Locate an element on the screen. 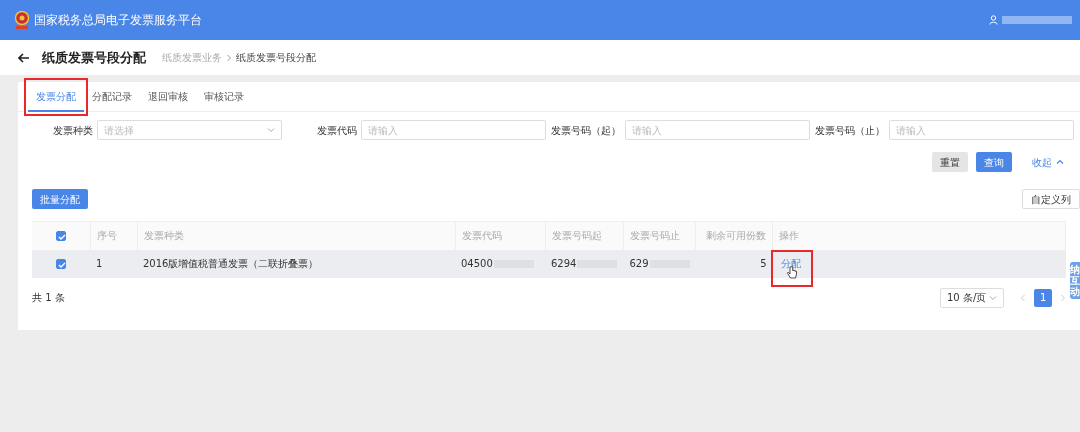  back-arrow-icon is located at coordinates (24, 57).